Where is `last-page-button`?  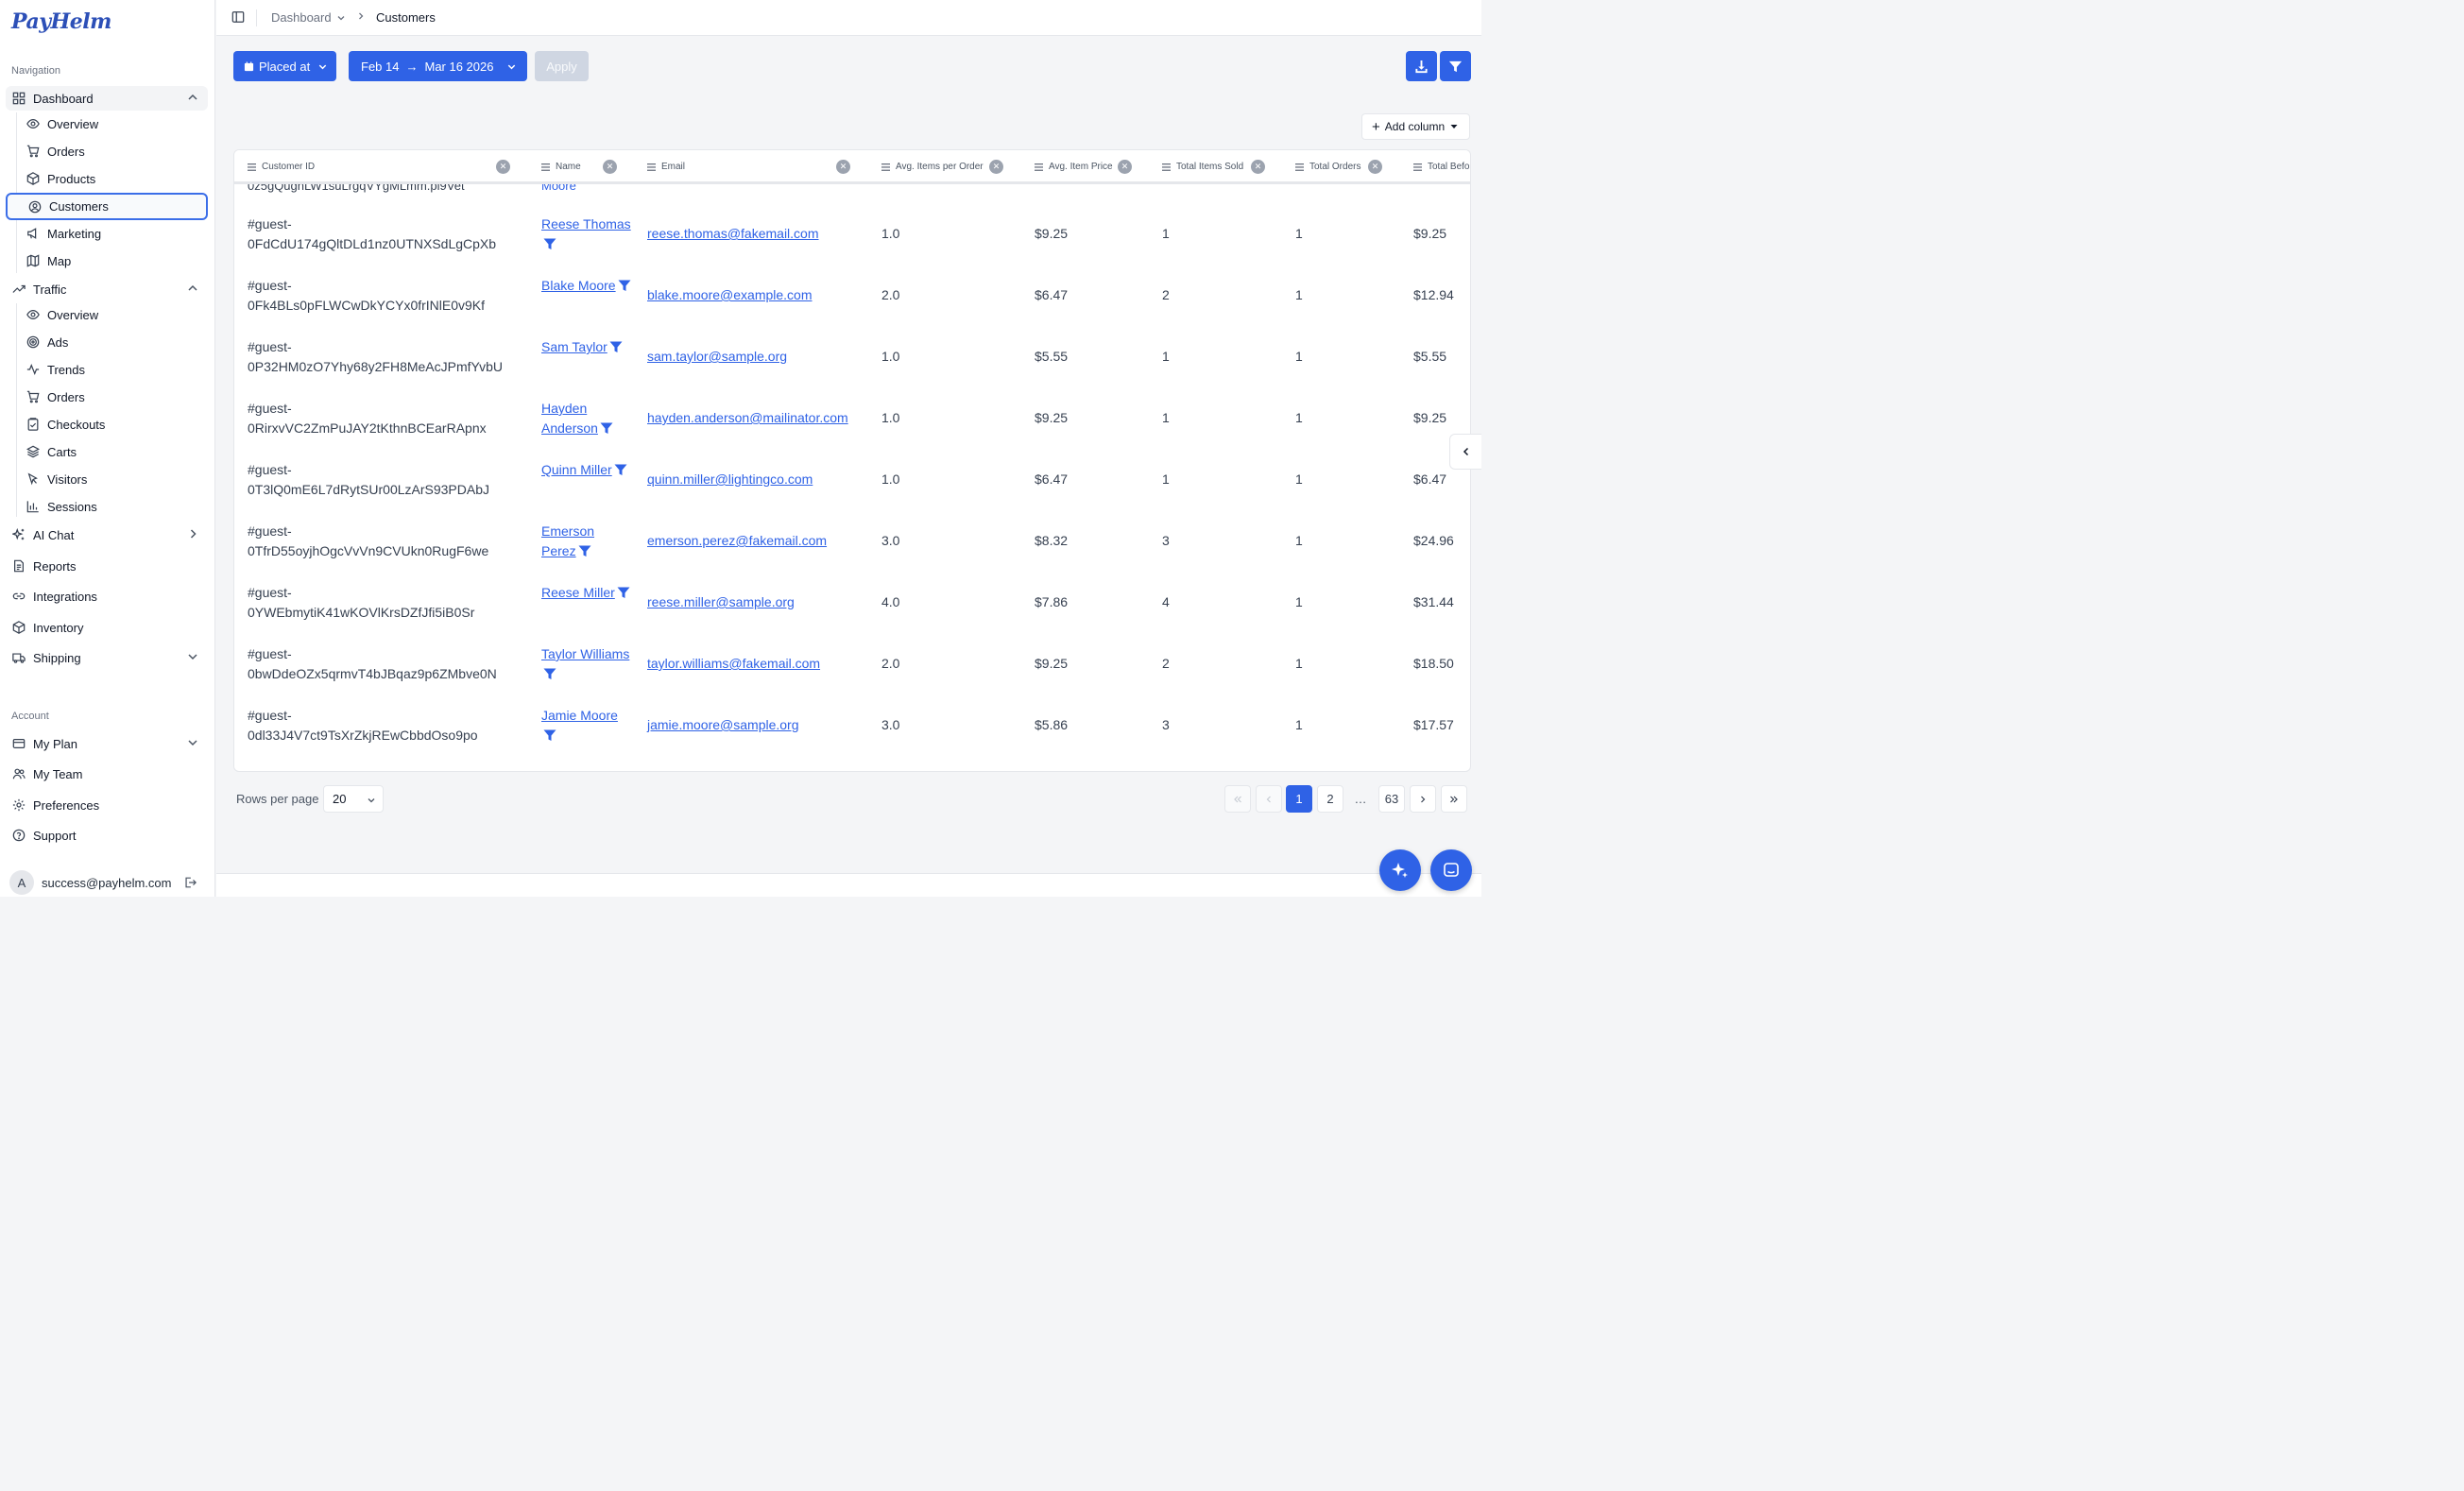
last-page-button is located at coordinates (1454, 799).